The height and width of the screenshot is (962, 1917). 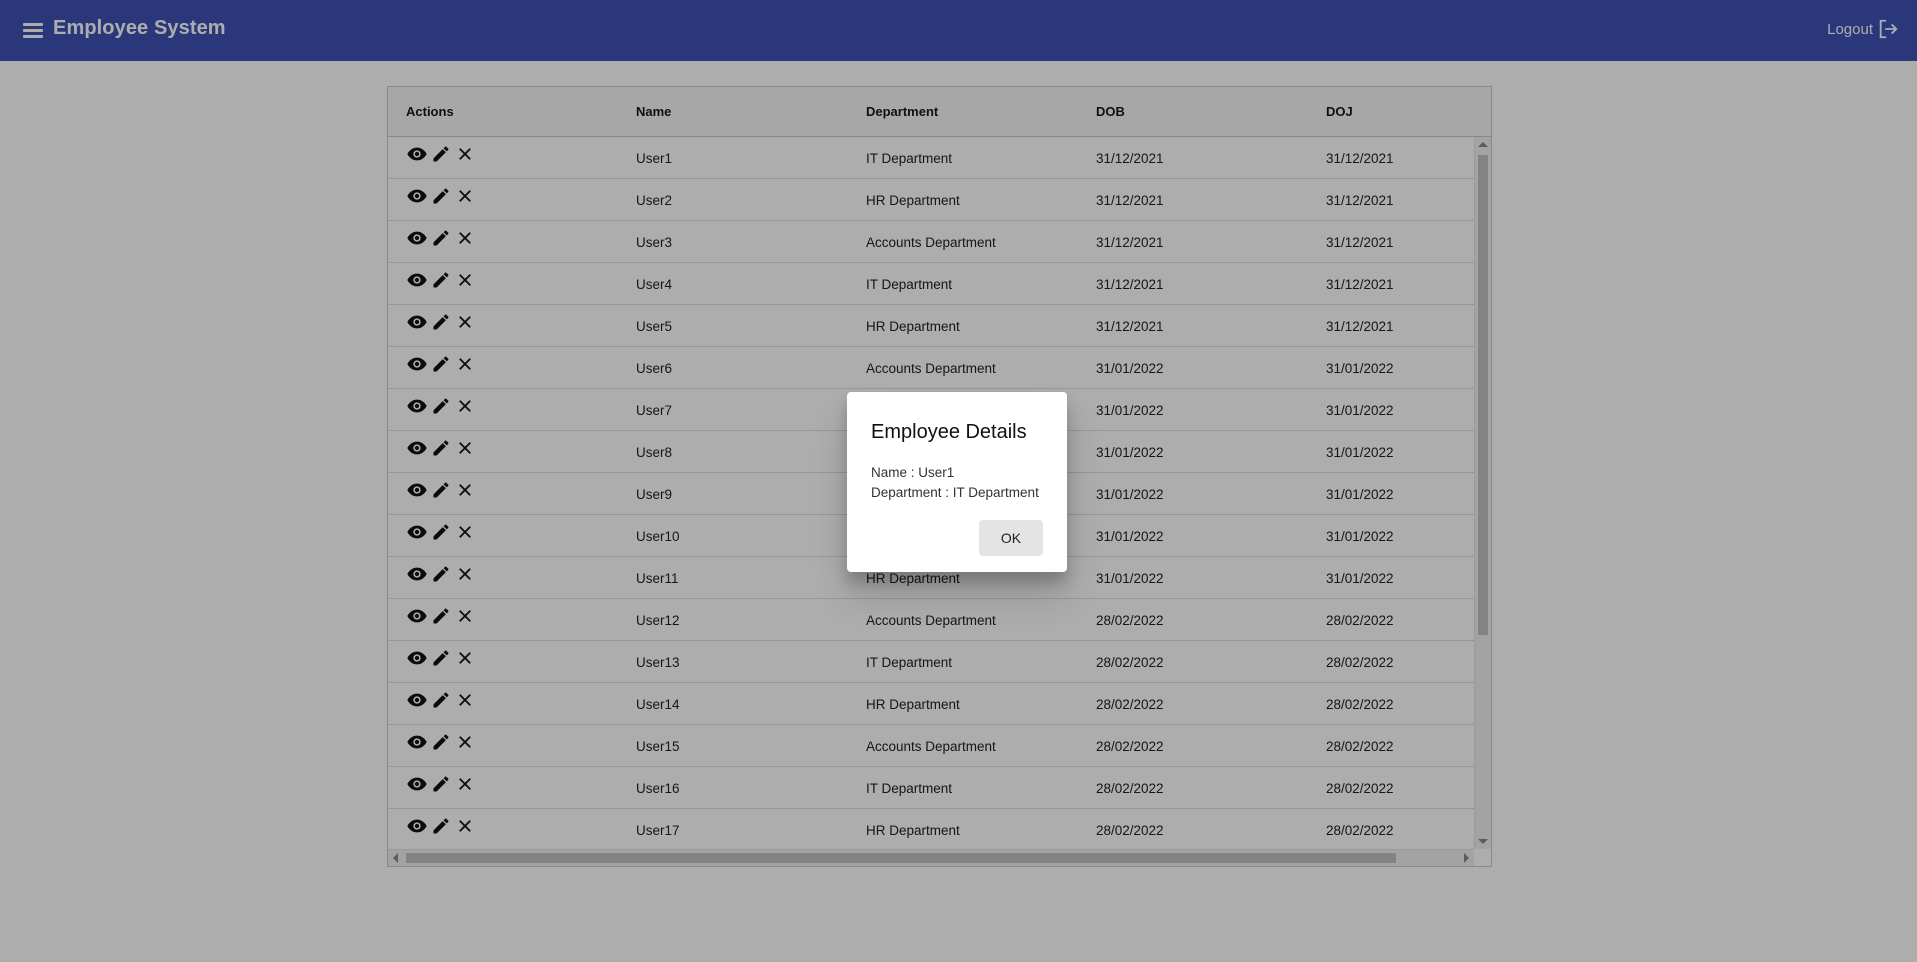 What do you see at coordinates (913, 472) in the screenshot?
I see `dialog-name-line: Name : User1` at bounding box center [913, 472].